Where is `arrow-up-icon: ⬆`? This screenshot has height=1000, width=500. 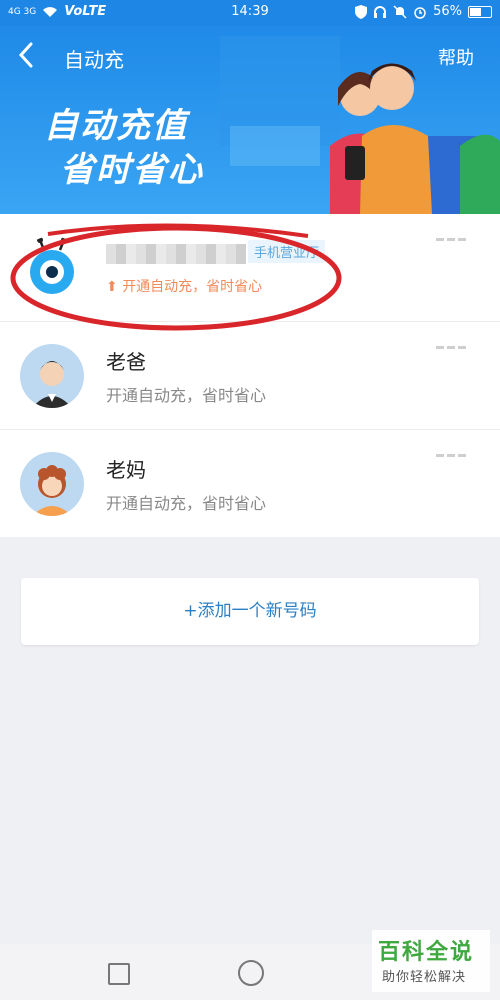 arrow-up-icon: ⬆ is located at coordinates (114, 287).